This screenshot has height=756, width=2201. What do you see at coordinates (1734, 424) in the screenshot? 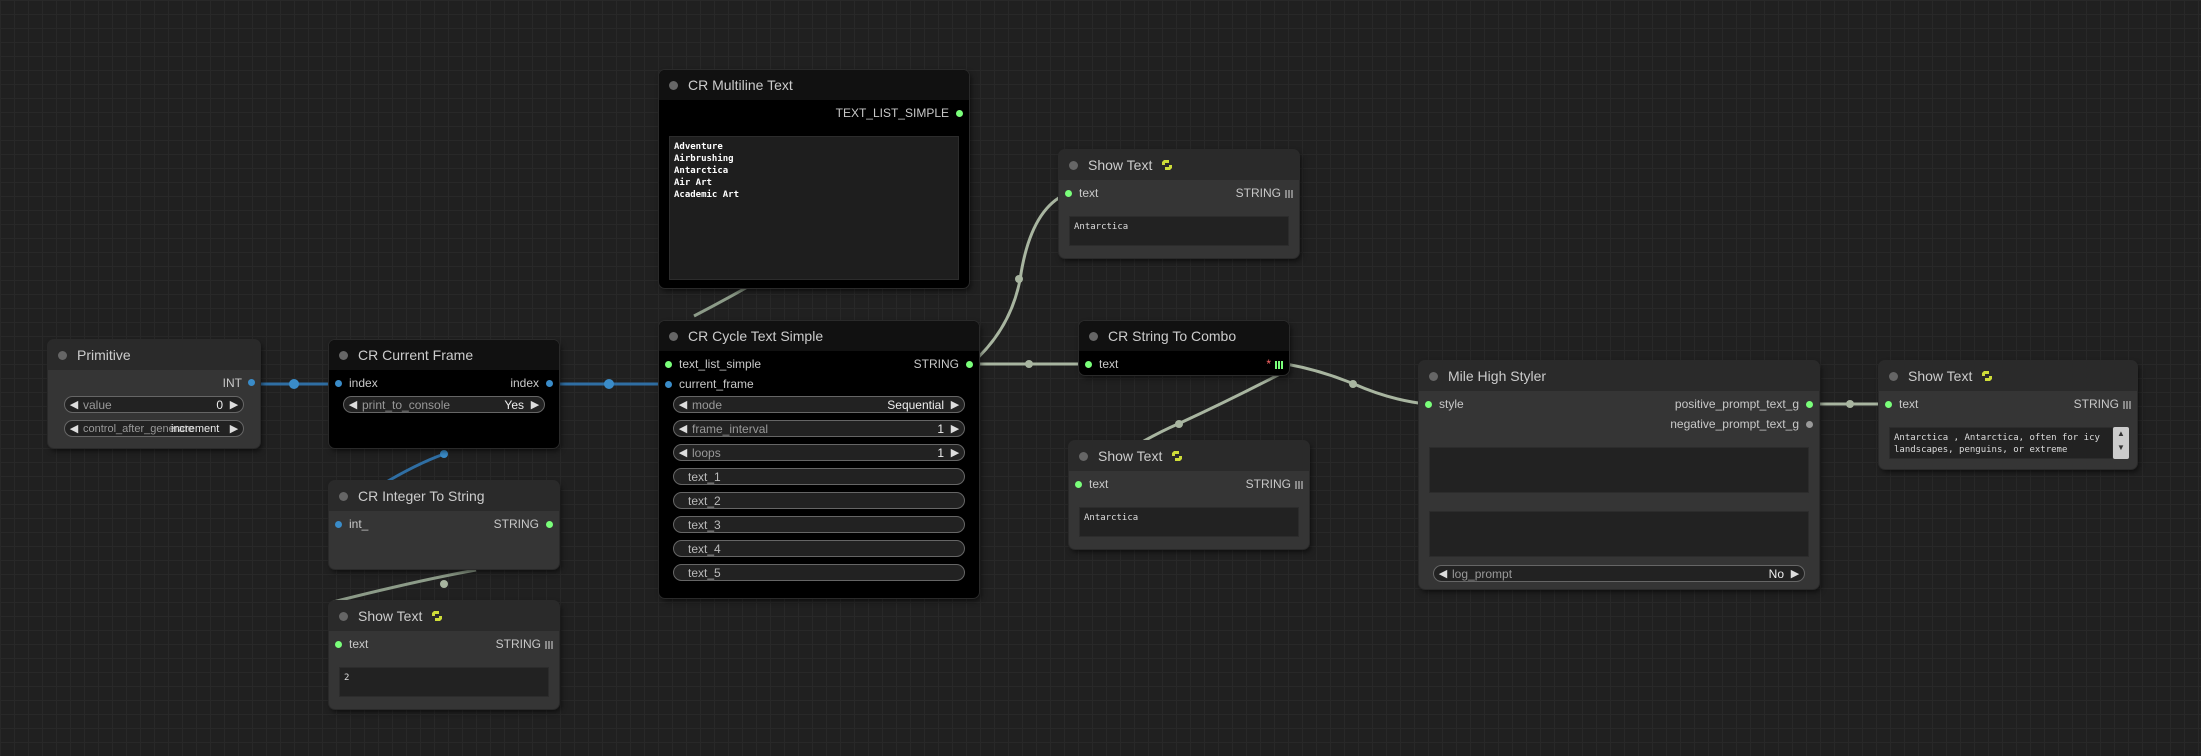
I see `output-label: negative_prompt_text_g` at bounding box center [1734, 424].